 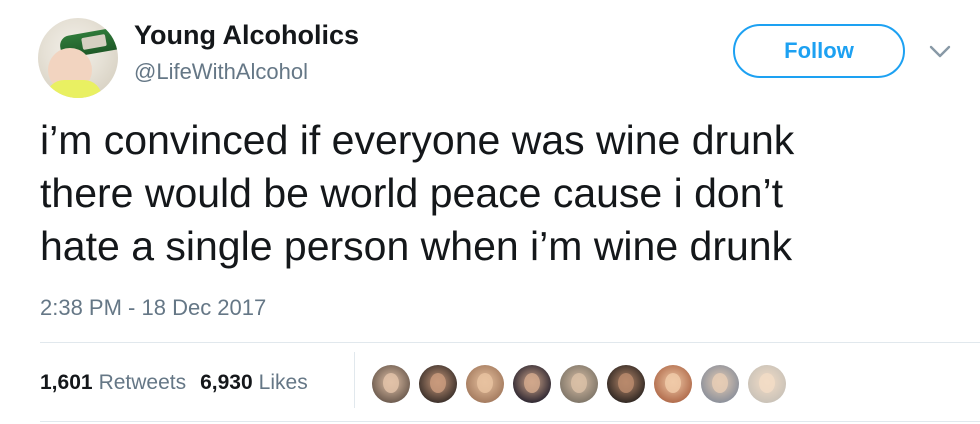 What do you see at coordinates (153, 308) in the screenshot?
I see `tweet-timestamp: 2:38 PM - 18 Dec 2017` at bounding box center [153, 308].